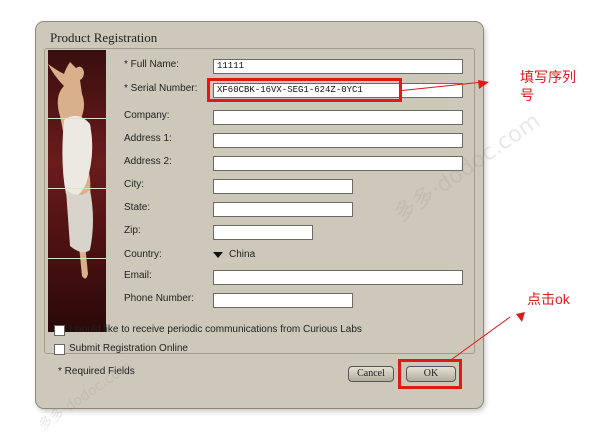 The width and height of the screenshot is (600, 435). What do you see at coordinates (218, 255) in the screenshot?
I see `dropdown-triangle-icon` at bounding box center [218, 255].